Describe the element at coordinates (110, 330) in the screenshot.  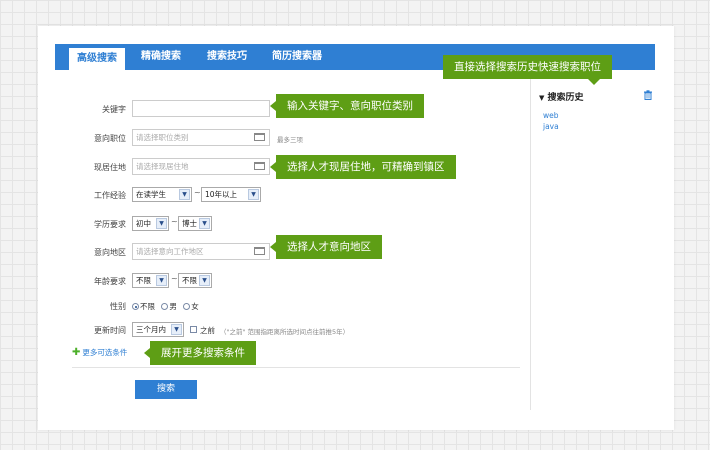
I see `update-time-label: 更新时间` at that location.